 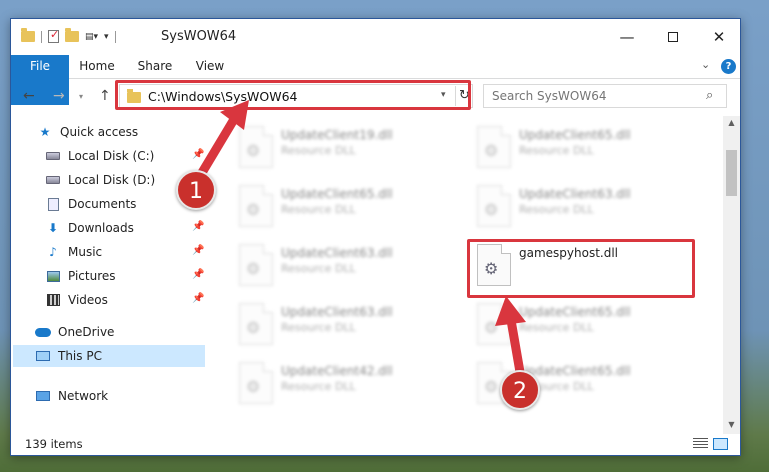 What do you see at coordinates (106, 37) in the screenshot?
I see `qat-dropdown-icon: ▾` at bounding box center [106, 37].